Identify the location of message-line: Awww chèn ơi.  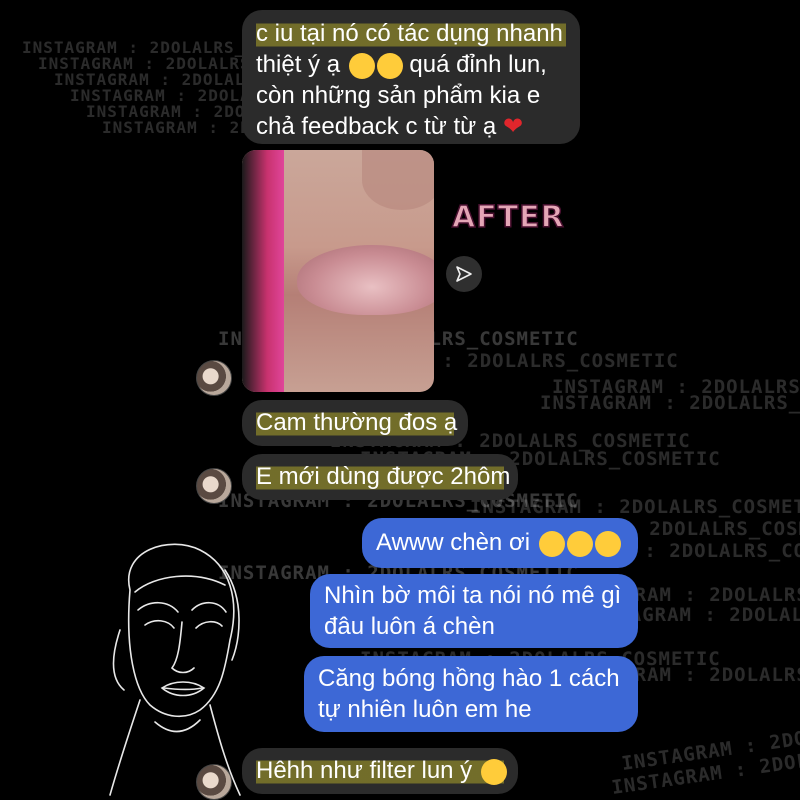
(500, 542).